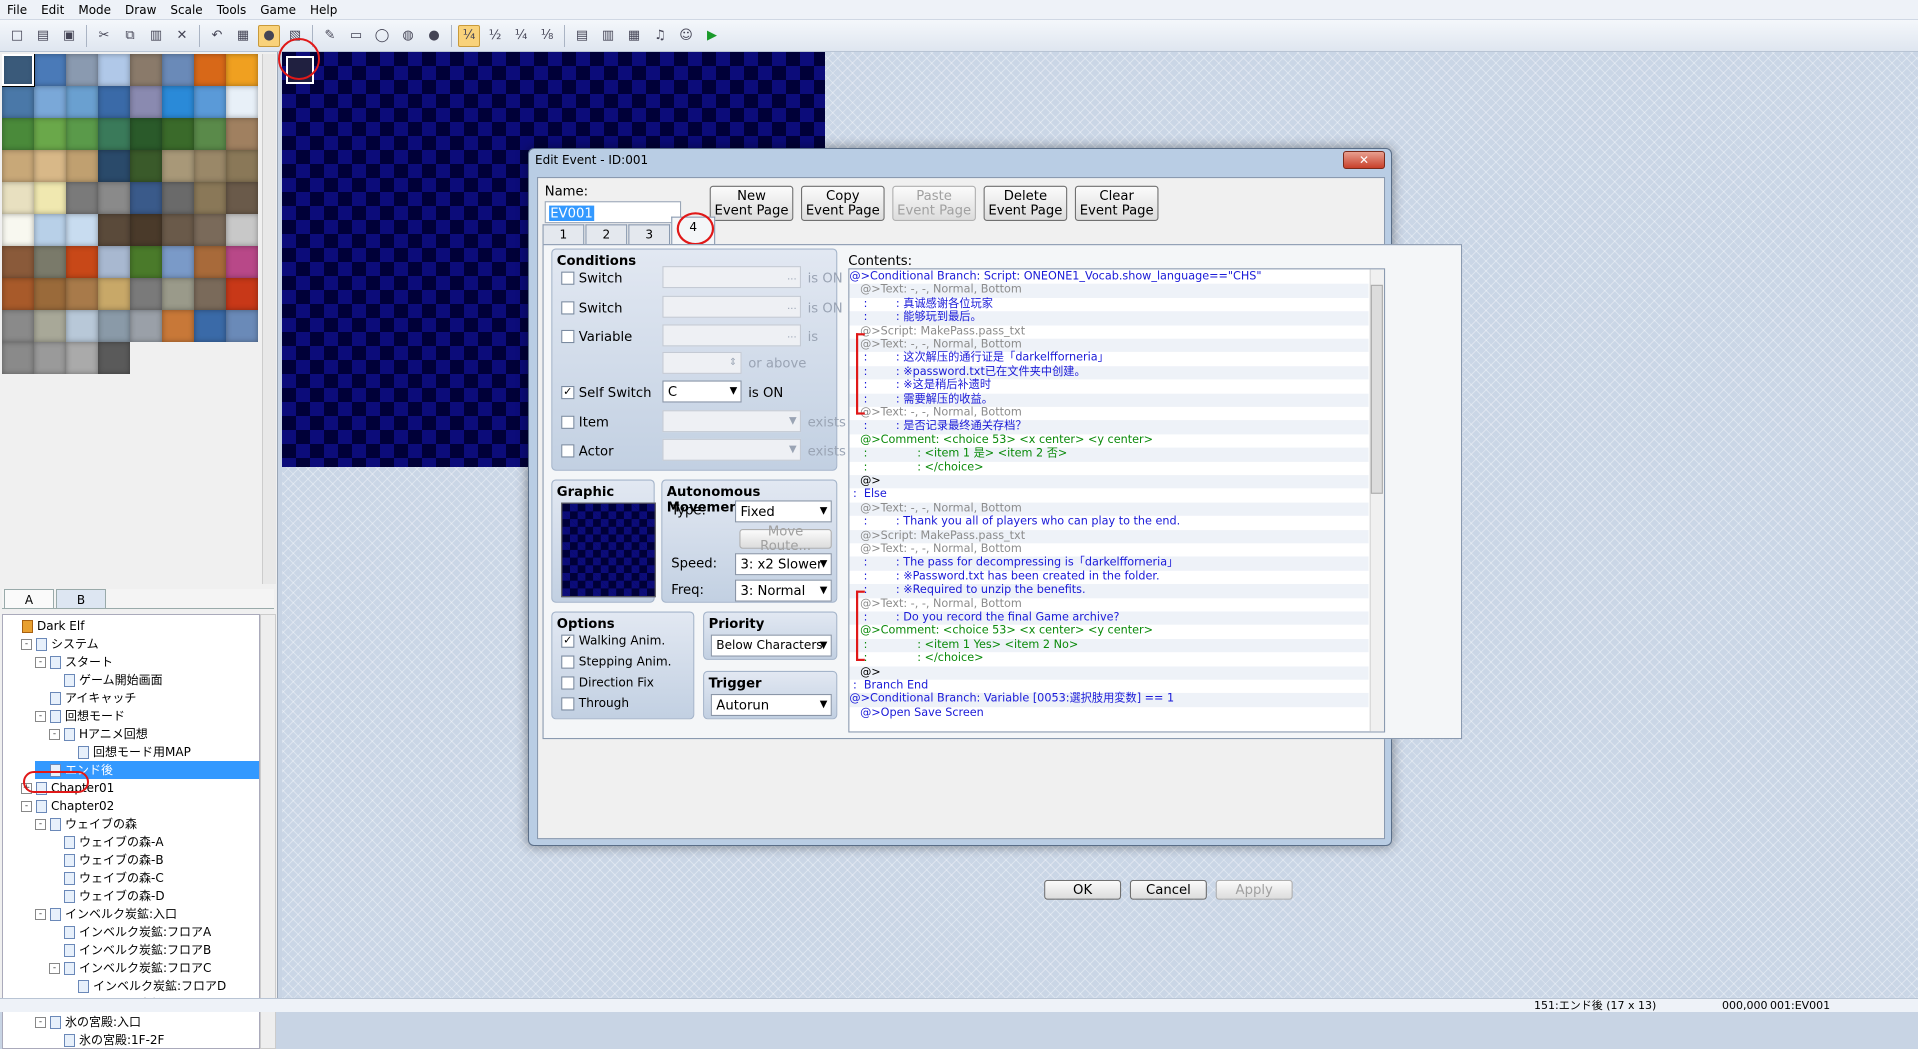  Describe the element at coordinates (60, 644) in the screenshot. I see `map-tree-item: - システム` at that location.